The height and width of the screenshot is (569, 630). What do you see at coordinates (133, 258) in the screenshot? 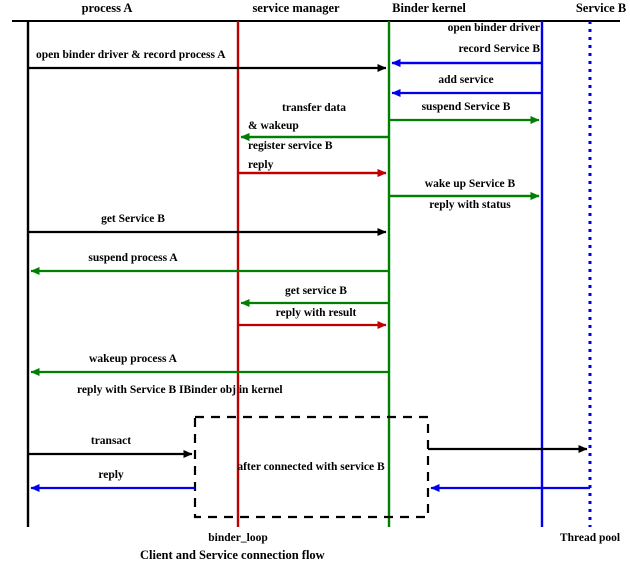
I see `message-label-m13: suspend process A` at bounding box center [133, 258].